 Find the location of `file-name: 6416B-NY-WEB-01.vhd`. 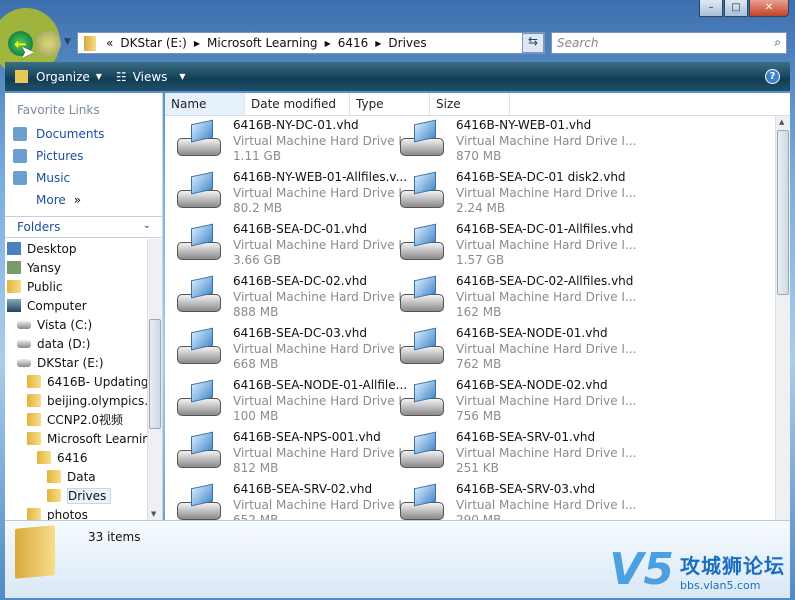

file-name: 6416B-NY-WEB-01.vhd is located at coordinates (524, 125).